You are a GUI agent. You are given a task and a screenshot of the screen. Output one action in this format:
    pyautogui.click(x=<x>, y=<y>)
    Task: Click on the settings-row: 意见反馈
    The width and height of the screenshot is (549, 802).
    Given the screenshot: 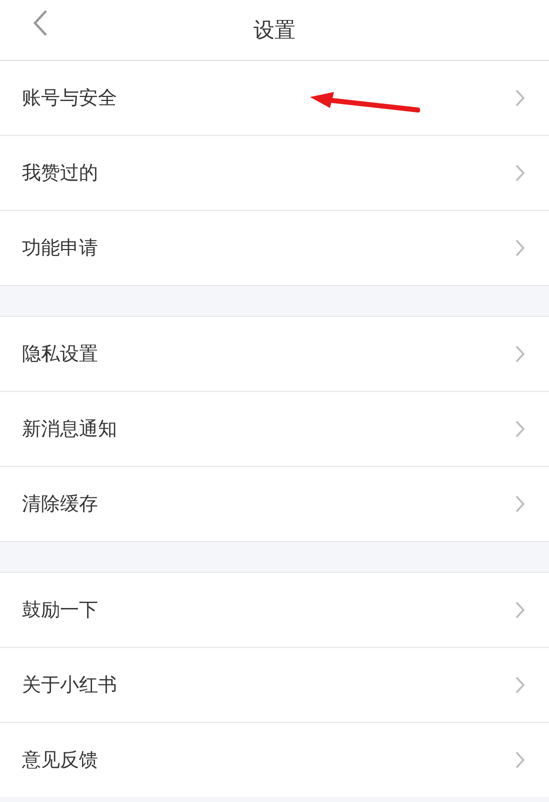 What is the action you would take?
    pyautogui.click(x=274, y=760)
    